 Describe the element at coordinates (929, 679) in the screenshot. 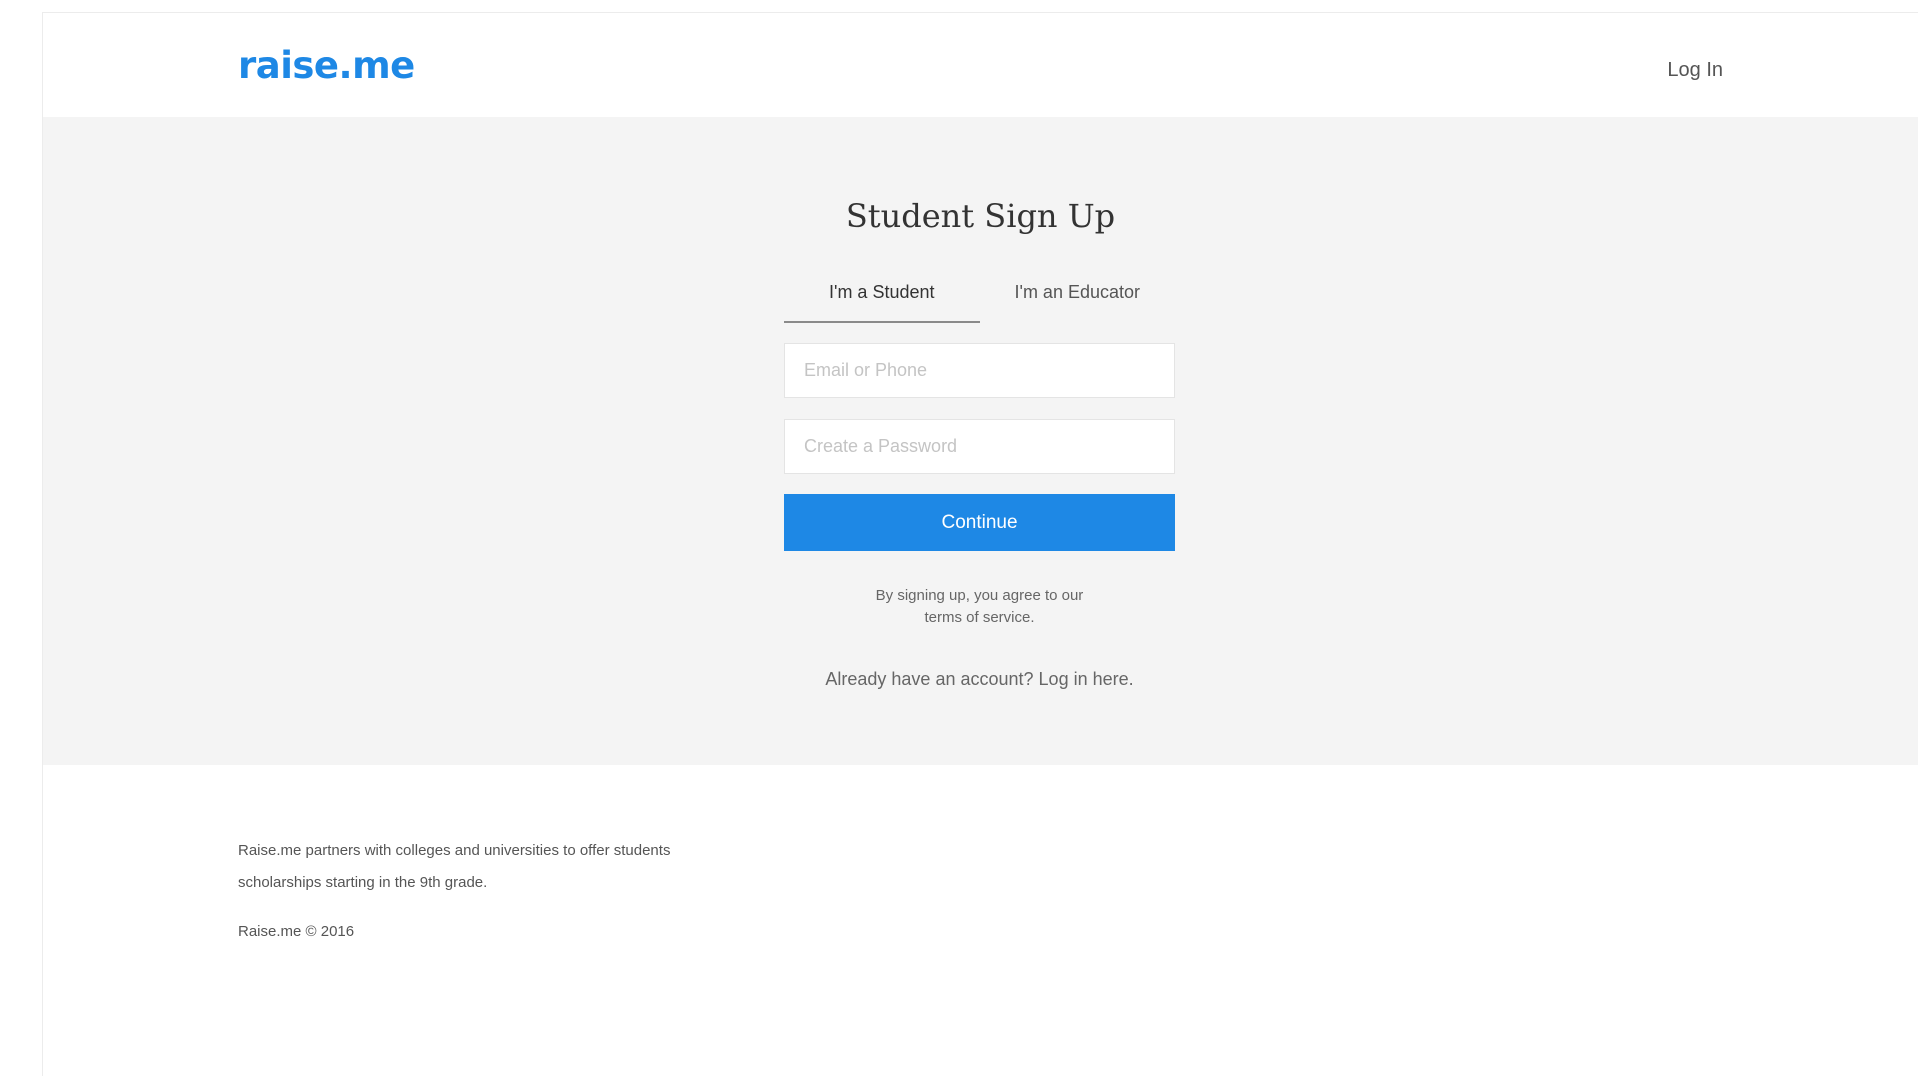

I see `already-prefix: Already have an account?` at that location.